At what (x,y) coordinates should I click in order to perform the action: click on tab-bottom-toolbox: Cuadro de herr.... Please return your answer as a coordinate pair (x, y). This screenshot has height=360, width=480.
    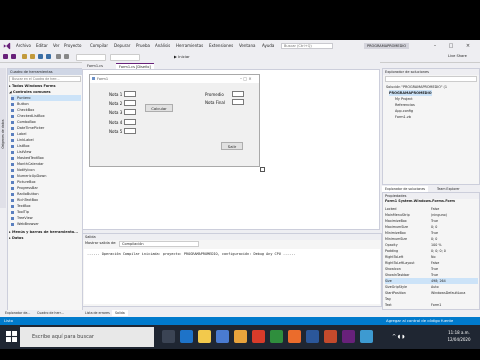
    Looking at the image, I should click on (50, 313).